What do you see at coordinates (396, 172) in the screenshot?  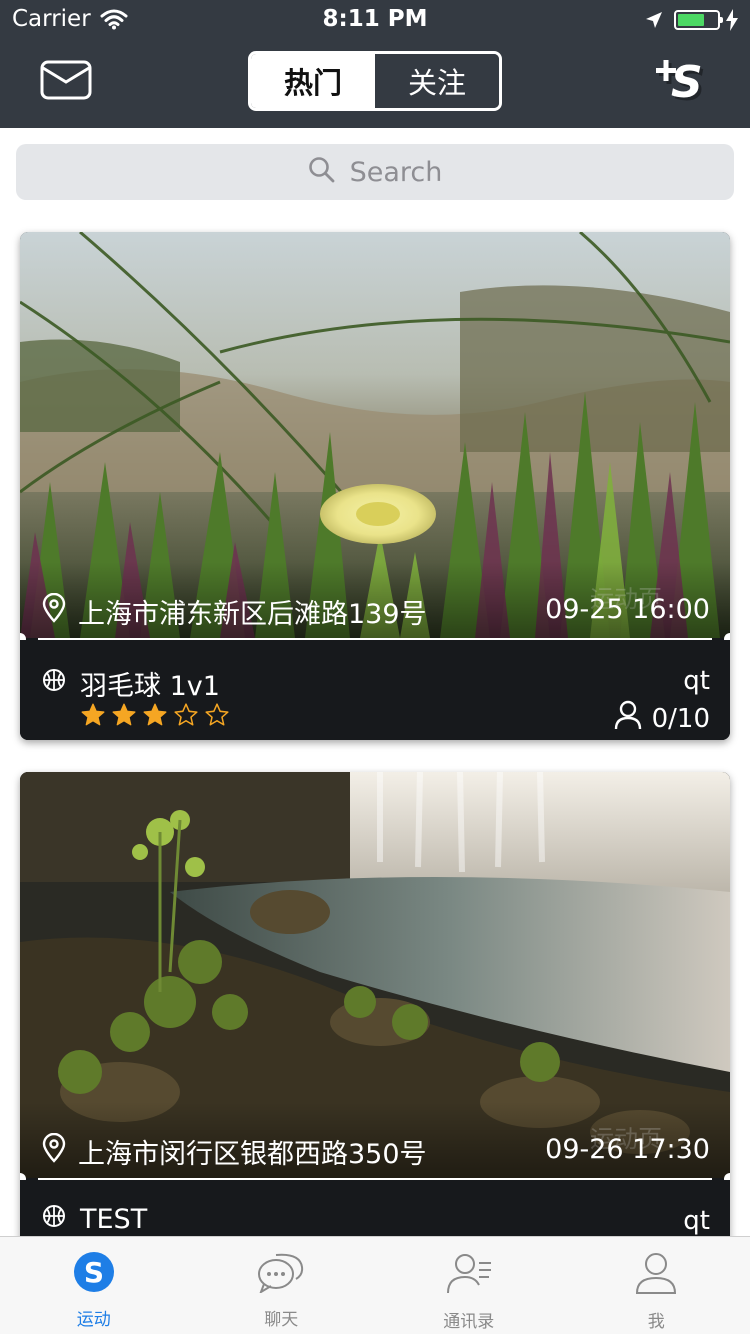 I see `search-placeholder: Search` at bounding box center [396, 172].